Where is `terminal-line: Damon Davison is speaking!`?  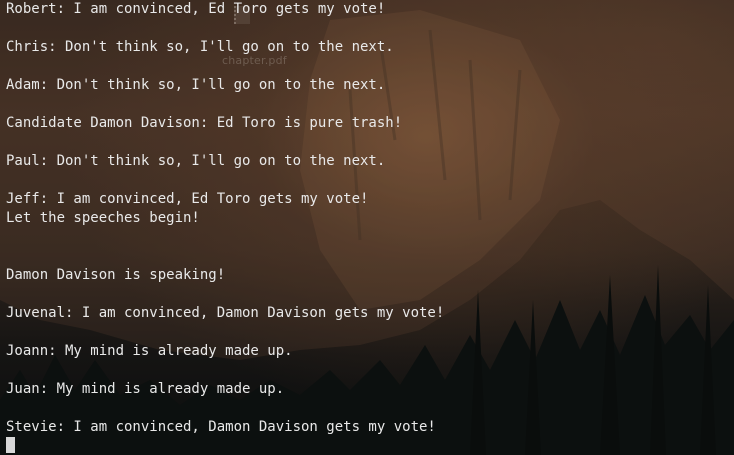
terminal-line: Damon Davison is speaking! is located at coordinates (116, 275).